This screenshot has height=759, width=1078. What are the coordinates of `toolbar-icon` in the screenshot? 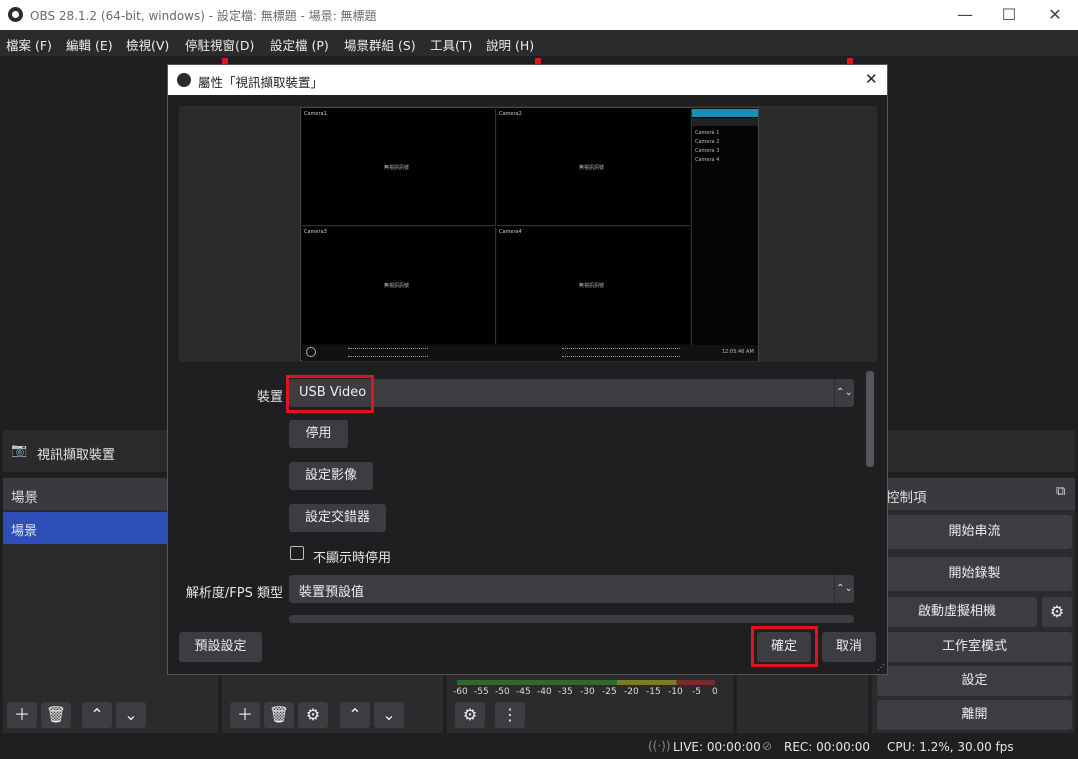 It's located at (311, 352).